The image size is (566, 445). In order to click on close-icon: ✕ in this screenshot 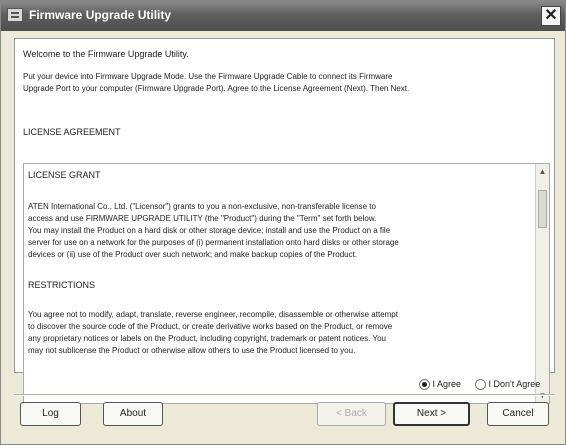, I will do `click(551, 15)`.